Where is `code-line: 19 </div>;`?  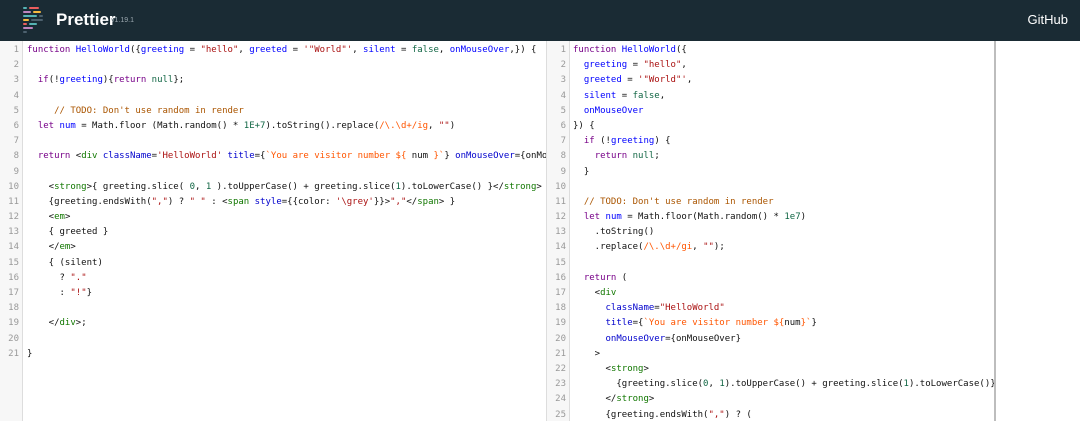
code-line: 19 </div>; is located at coordinates (273, 323).